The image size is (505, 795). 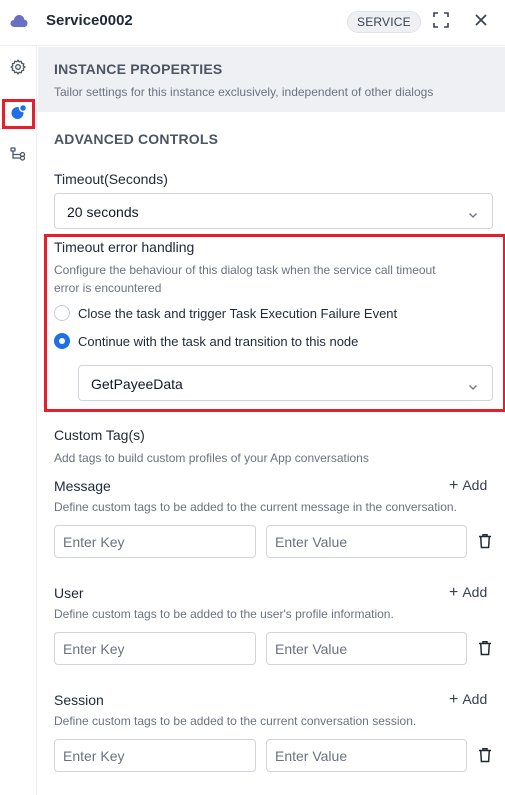 I want to click on instance-icon, so click(x=19, y=114).